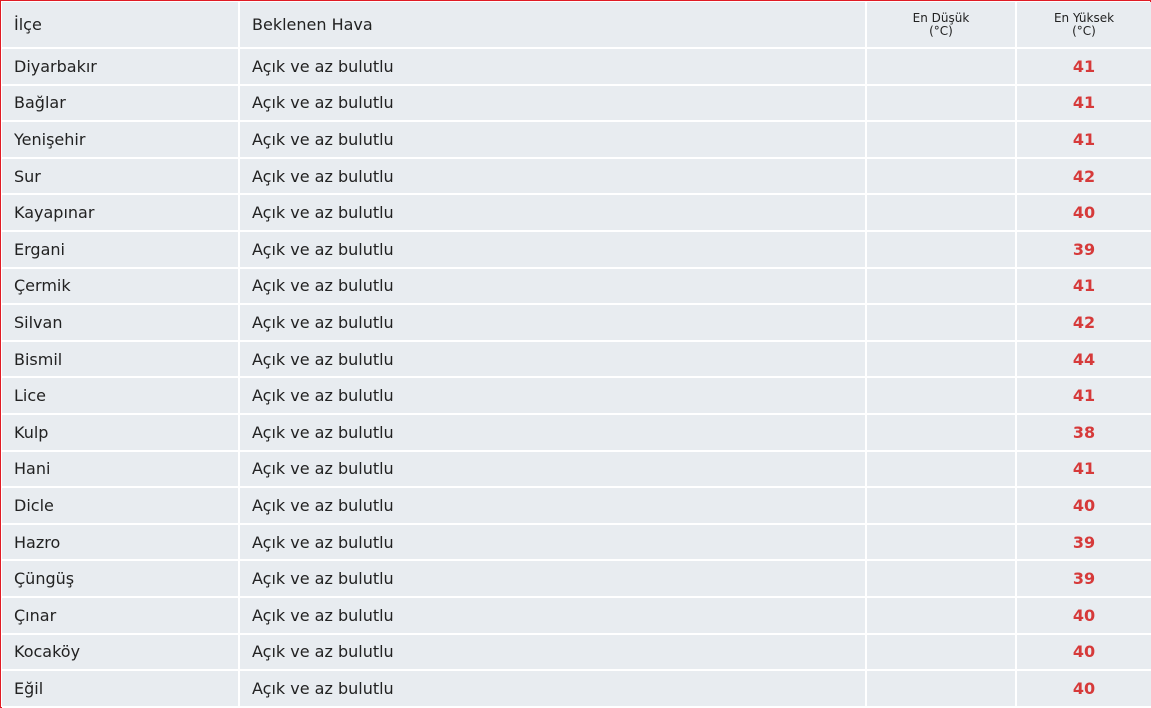 The height and width of the screenshot is (708, 1151). Describe the element at coordinates (121, 615) in the screenshot. I see `district-cell: Çınar` at that location.